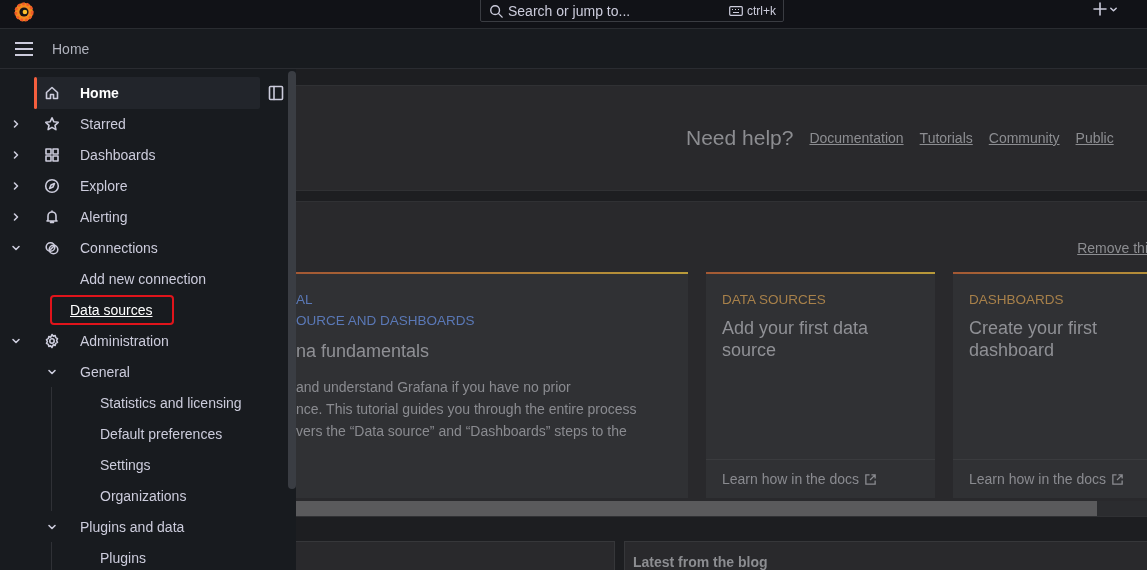 The image size is (1147, 570). I want to click on logo-icon, so click(24, 12).